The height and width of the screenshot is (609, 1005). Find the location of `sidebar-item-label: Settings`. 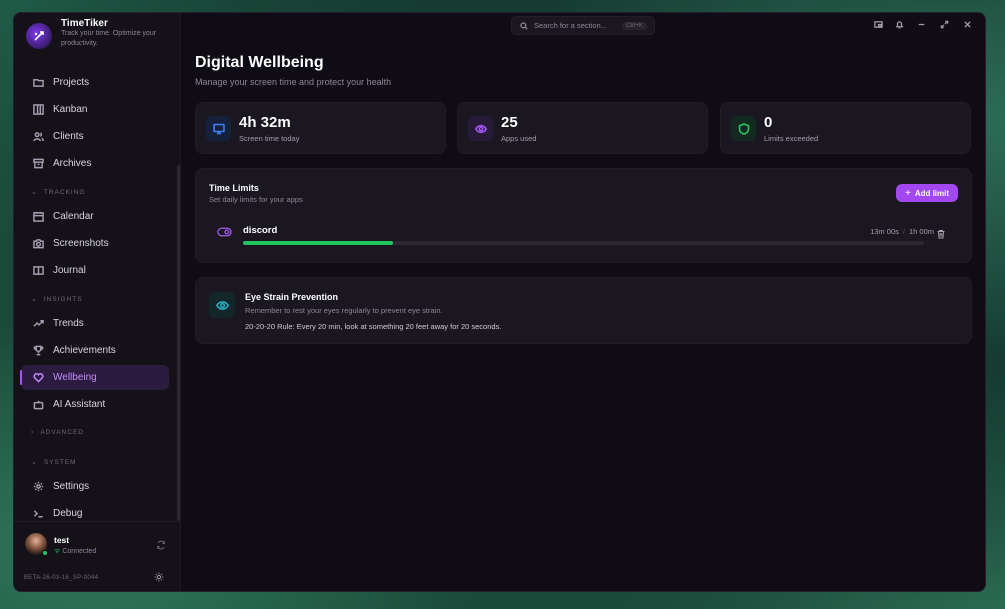

sidebar-item-label: Settings is located at coordinates (71, 486).